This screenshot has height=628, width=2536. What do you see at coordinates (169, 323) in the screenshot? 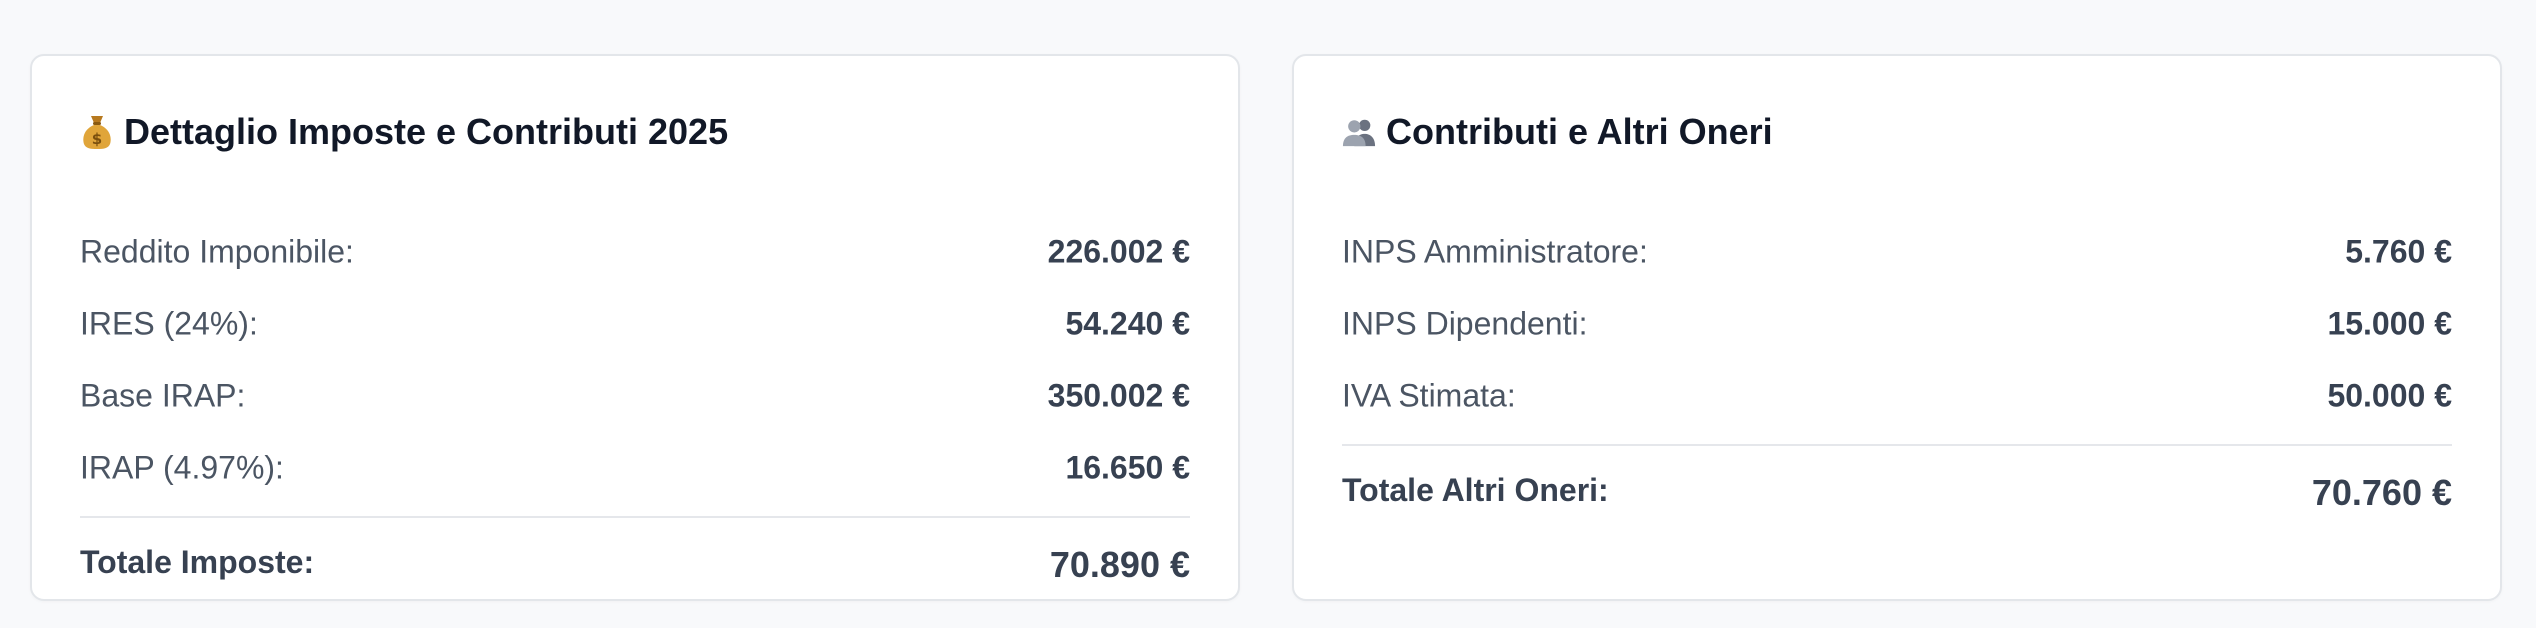
I see `row-label: IRES (24%):` at bounding box center [169, 323].